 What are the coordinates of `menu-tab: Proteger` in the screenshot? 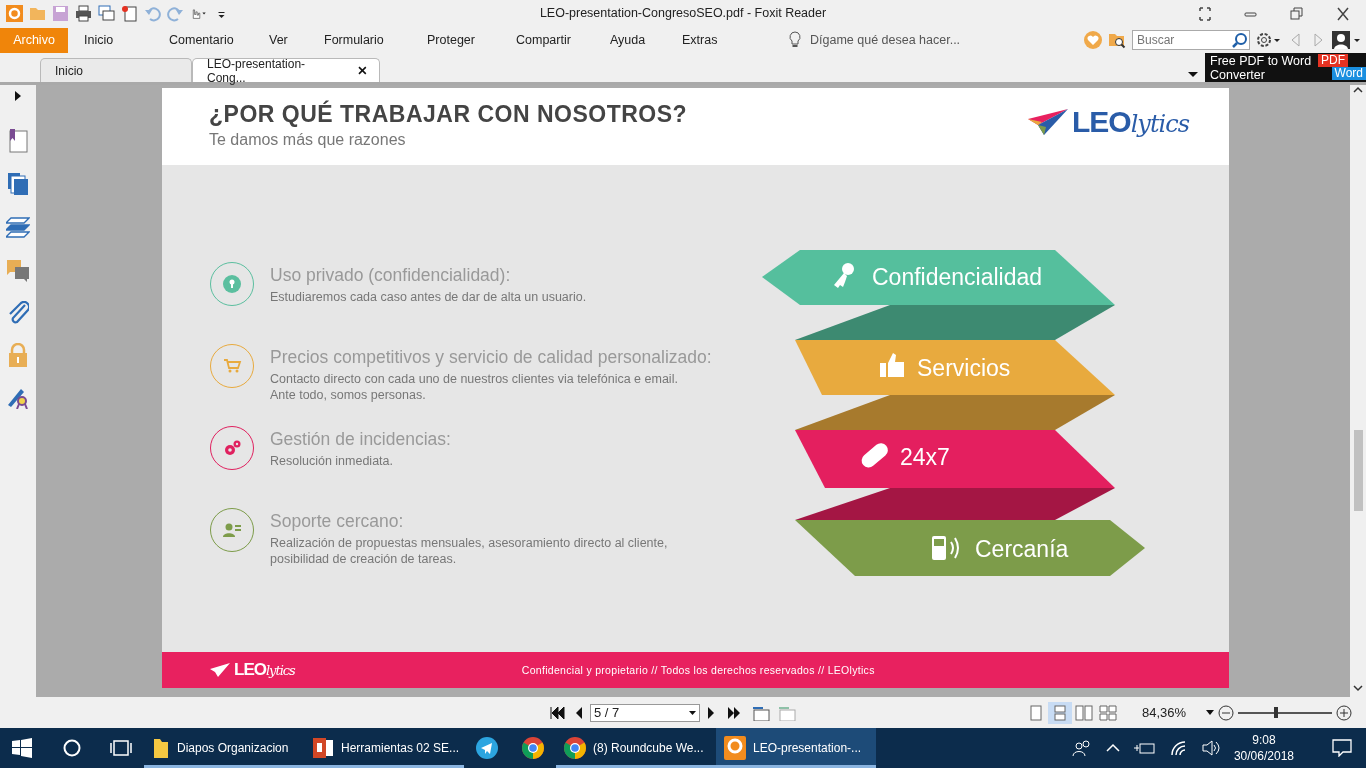 It's located at (471, 40).